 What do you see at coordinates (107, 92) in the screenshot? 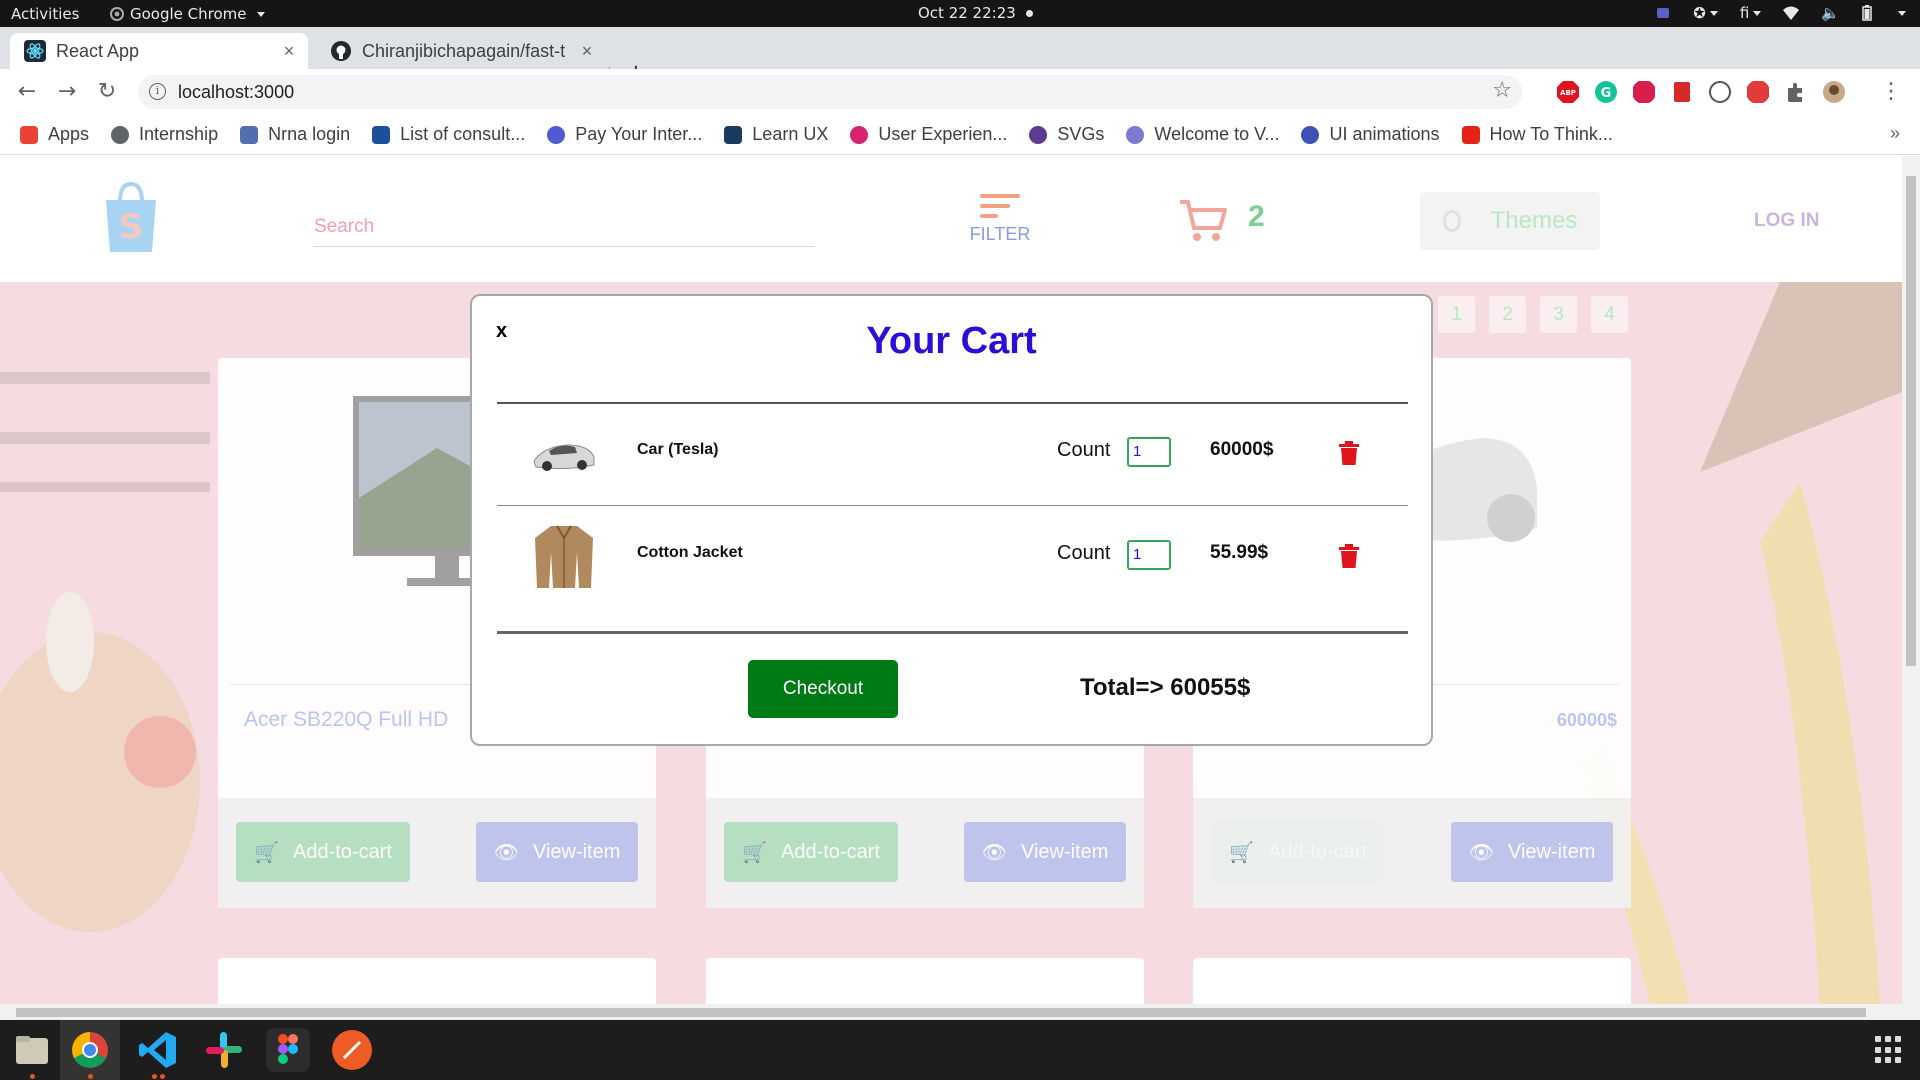
I see `reload-button: ↻` at bounding box center [107, 92].